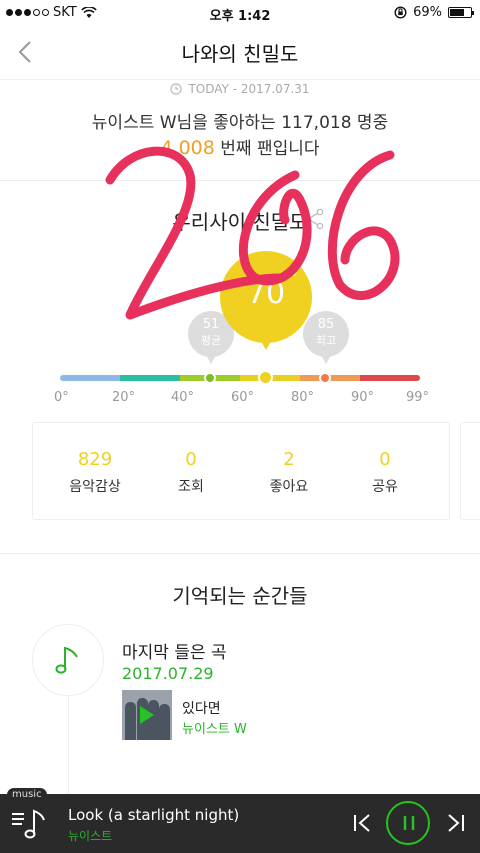  Describe the element at coordinates (191, 472) in the screenshot. I see `stat-view: 0 조회` at that location.